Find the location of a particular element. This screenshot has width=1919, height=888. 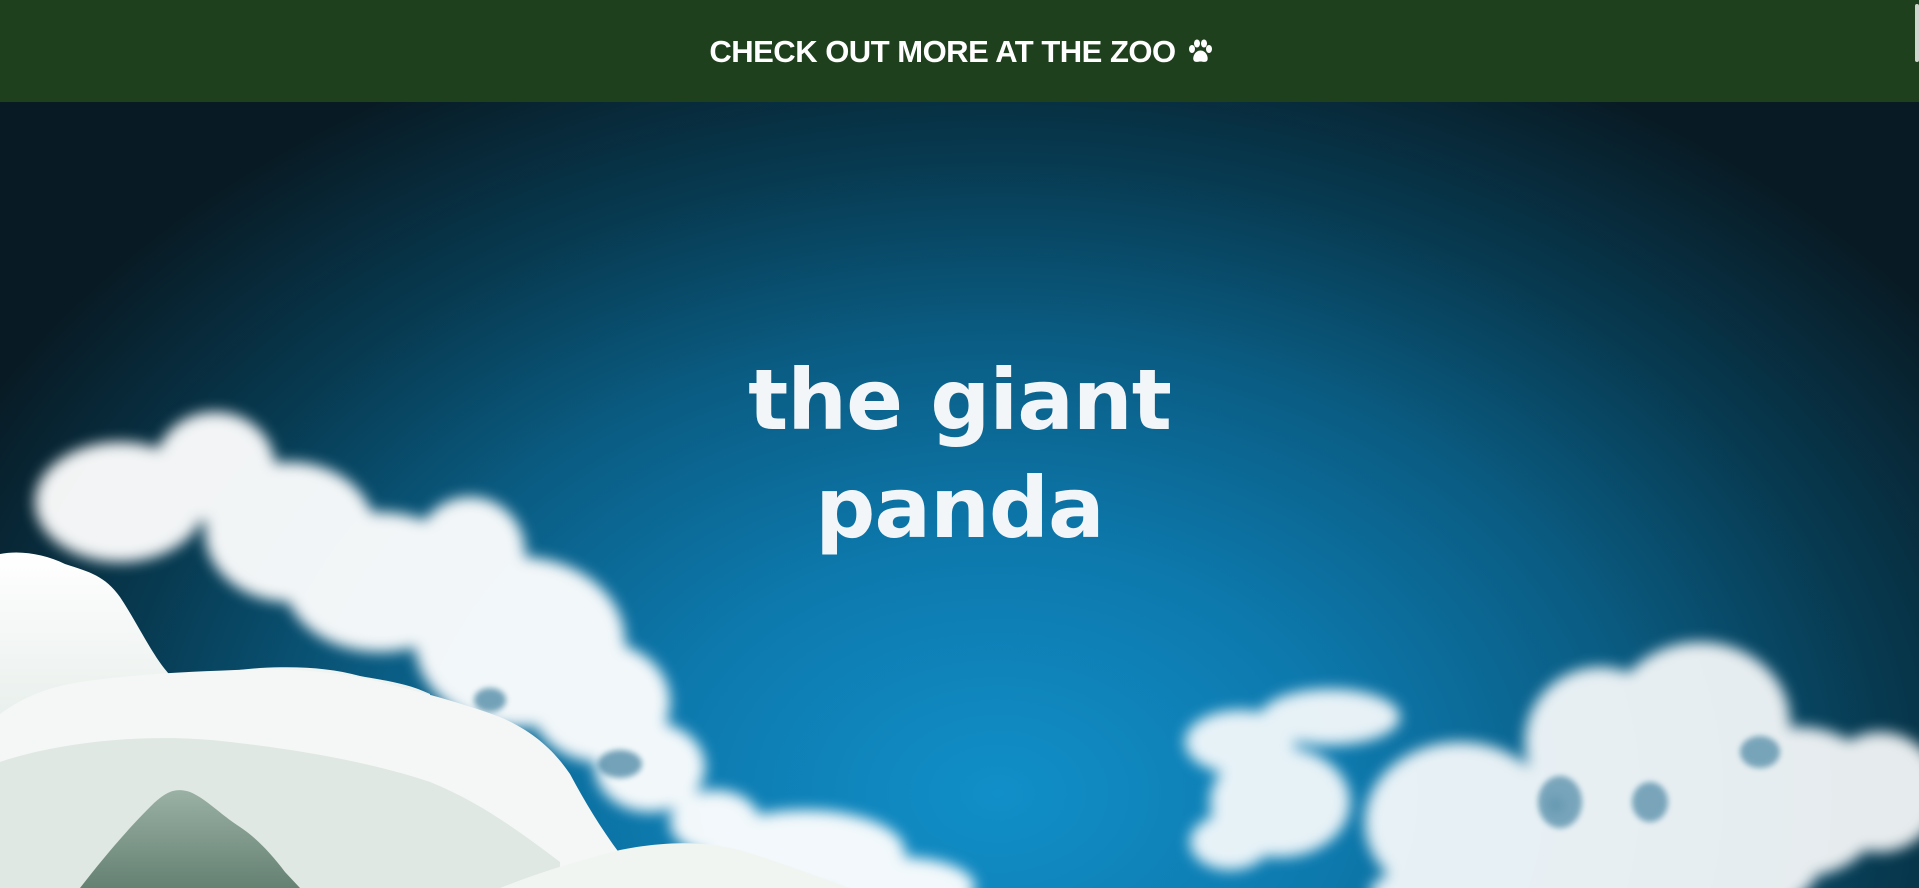

scrollbar-thumb is located at coordinates (1917, 33).